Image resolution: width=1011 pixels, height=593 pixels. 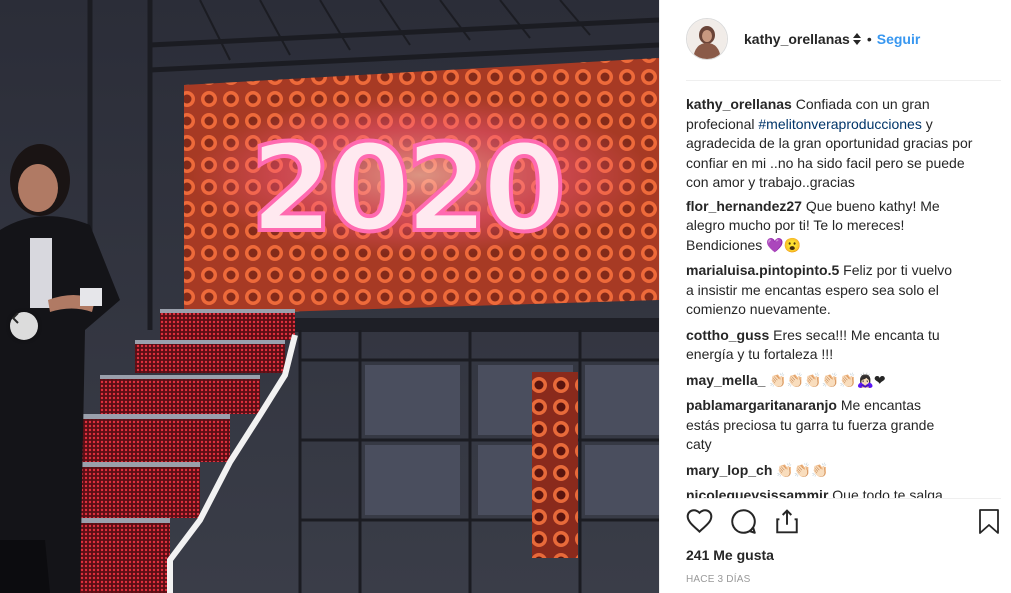 What do you see at coordinates (843, 498) in the screenshot?
I see `actions-divider` at bounding box center [843, 498].